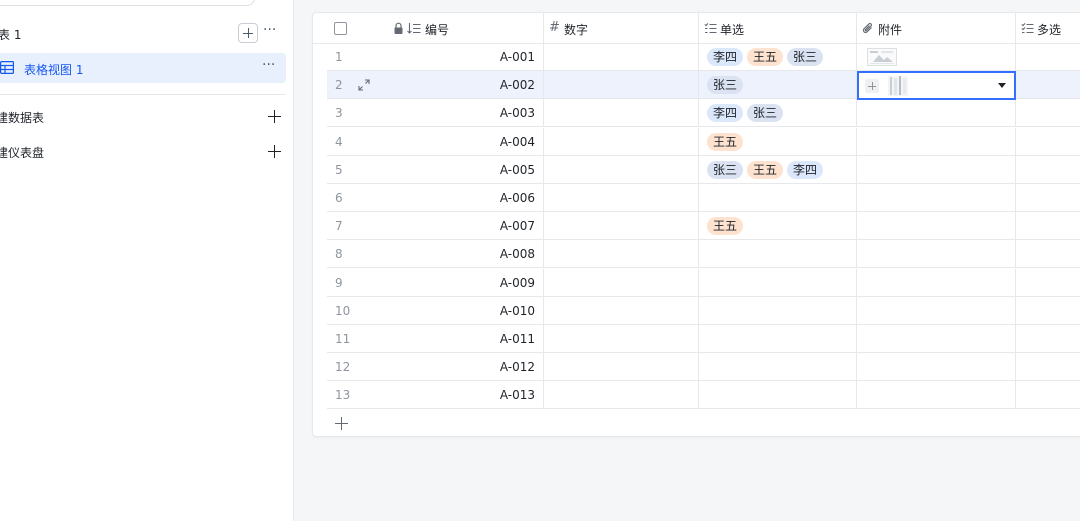 This screenshot has height=521, width=1080. Describe the element at coordinates (143, 68) in the screenshot. I see `sidebar-item-grid-view: 表格视图 1 ···` at that location.